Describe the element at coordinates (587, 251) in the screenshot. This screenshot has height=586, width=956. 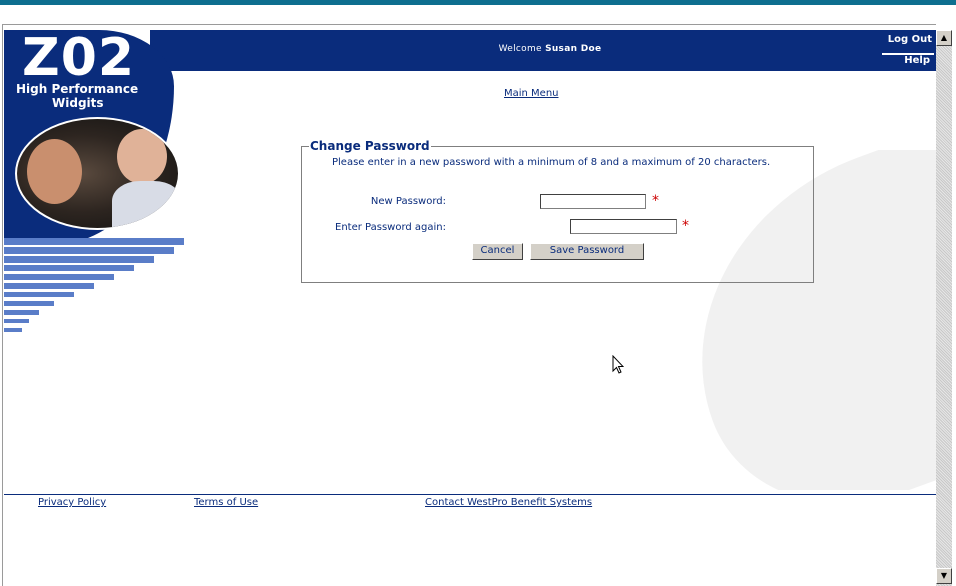
I see `save-password-button: Save Password` at that location.